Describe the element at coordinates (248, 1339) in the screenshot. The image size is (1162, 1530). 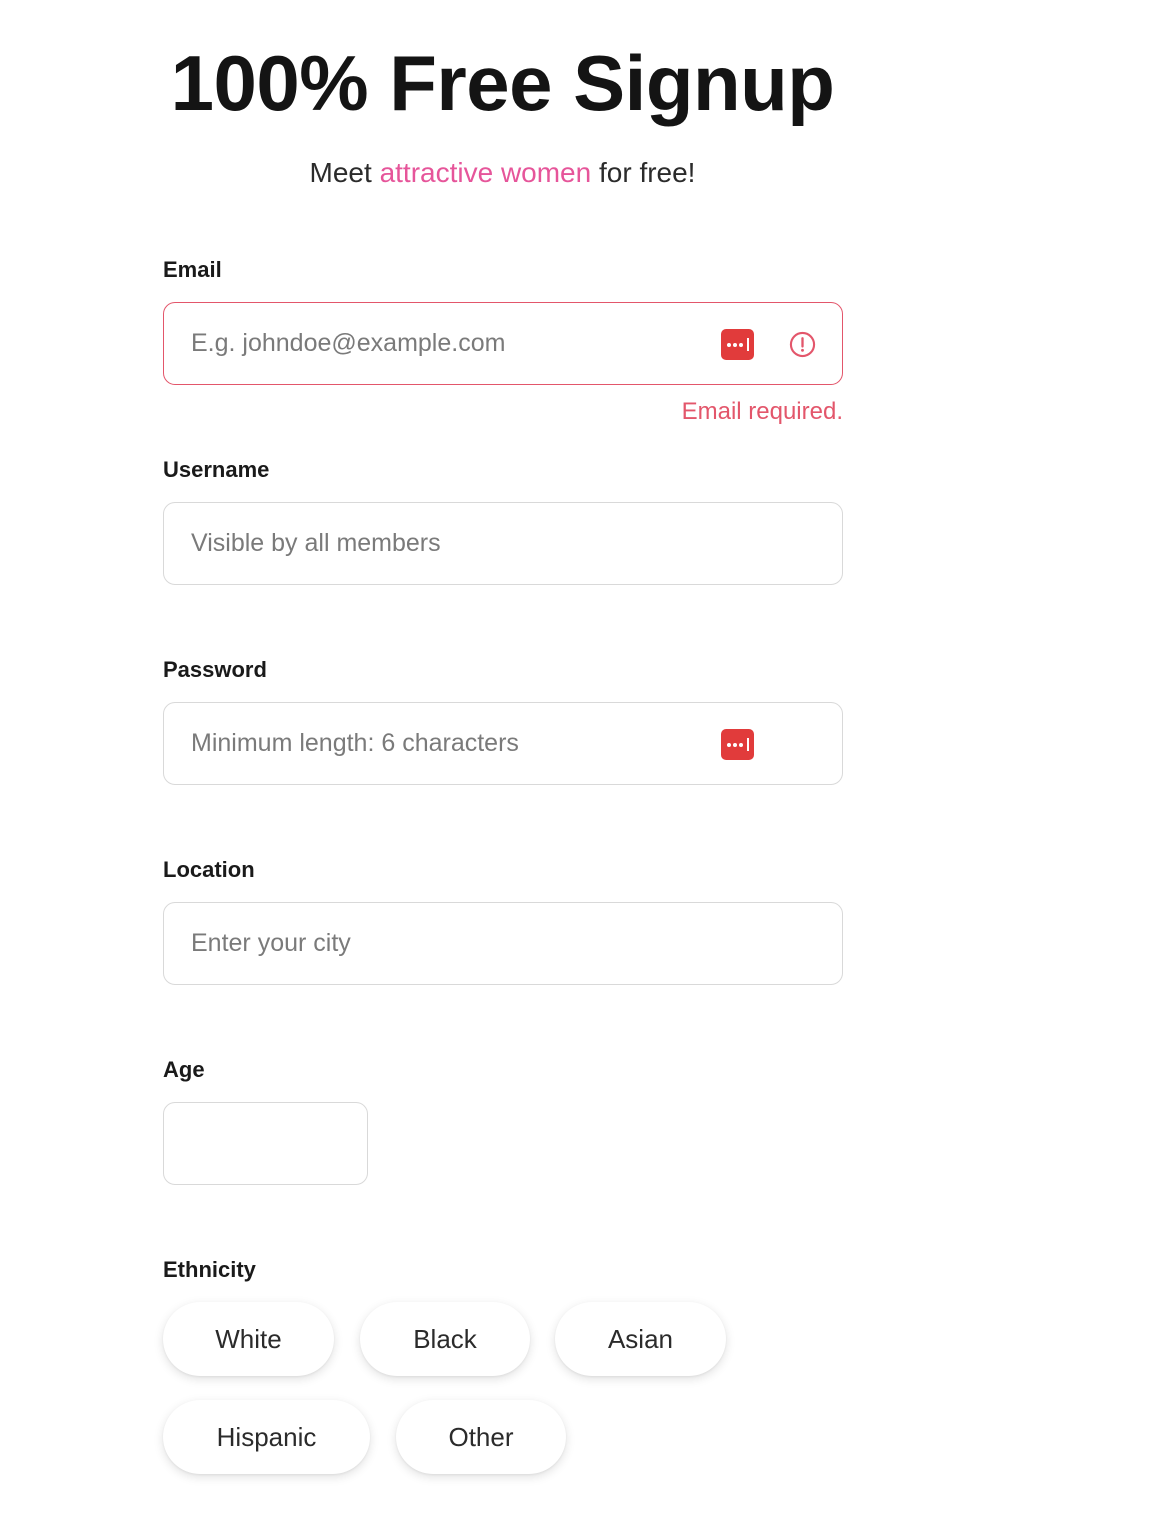
I see `ethnicity-option-white: White` at that location.